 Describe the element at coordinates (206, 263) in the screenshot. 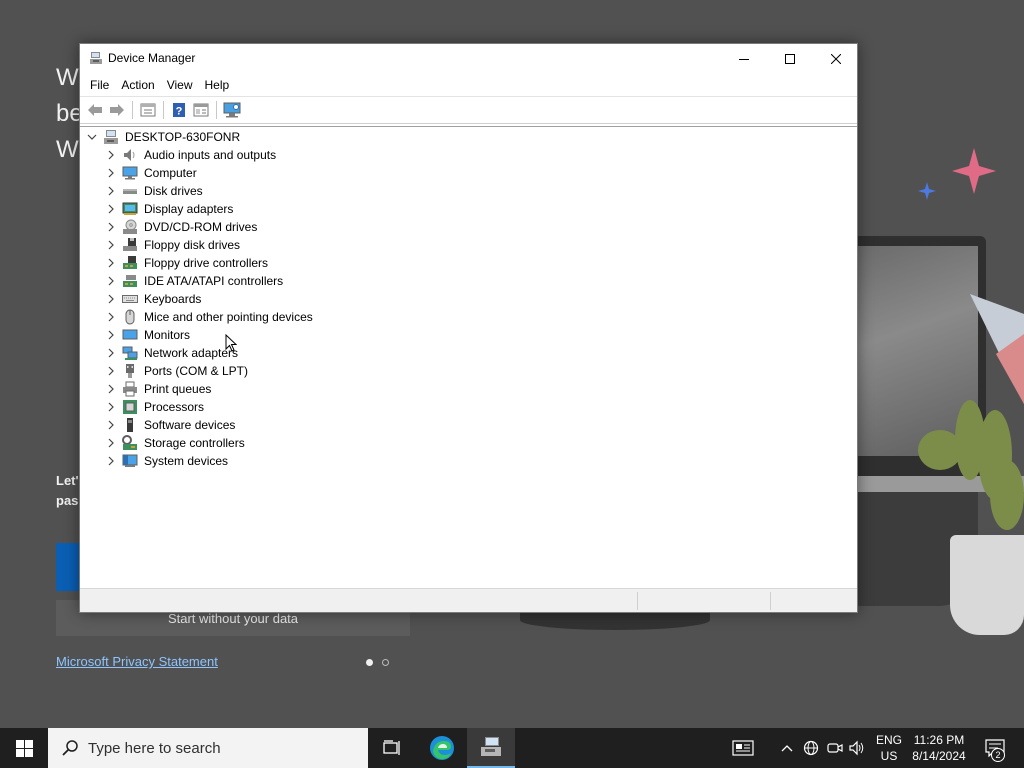

I see `tree-item-label: Floppy drive controllers` at that location.